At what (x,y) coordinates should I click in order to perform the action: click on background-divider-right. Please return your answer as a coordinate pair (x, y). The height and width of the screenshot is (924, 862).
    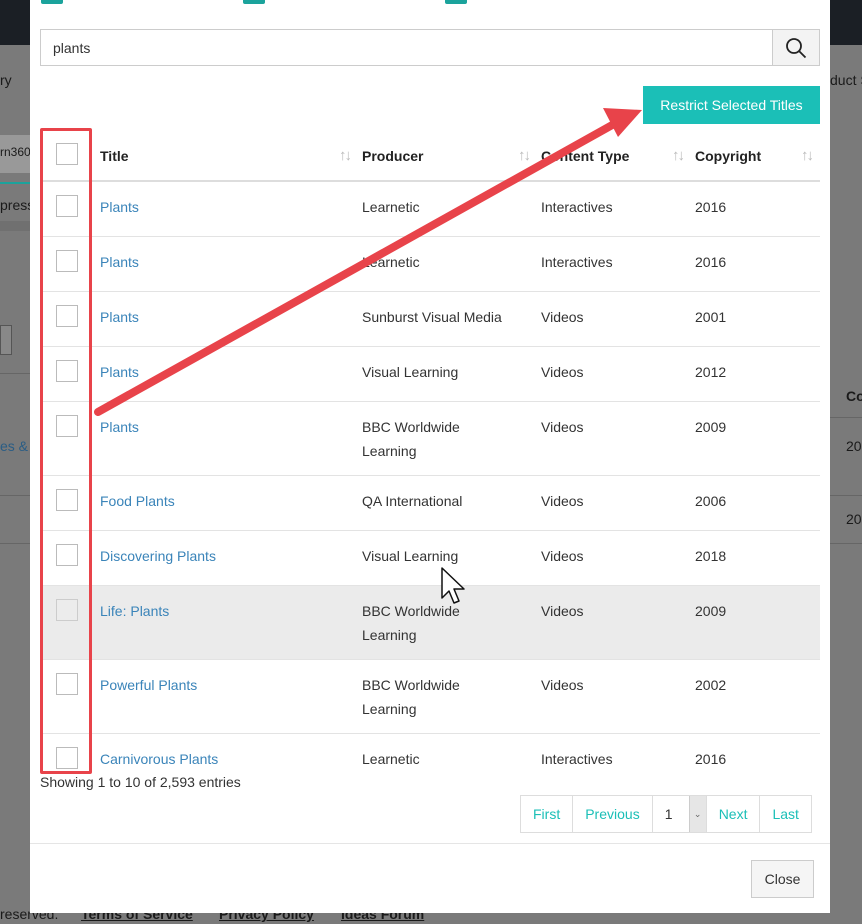
    Looking at the image, I should click on (846, 417).